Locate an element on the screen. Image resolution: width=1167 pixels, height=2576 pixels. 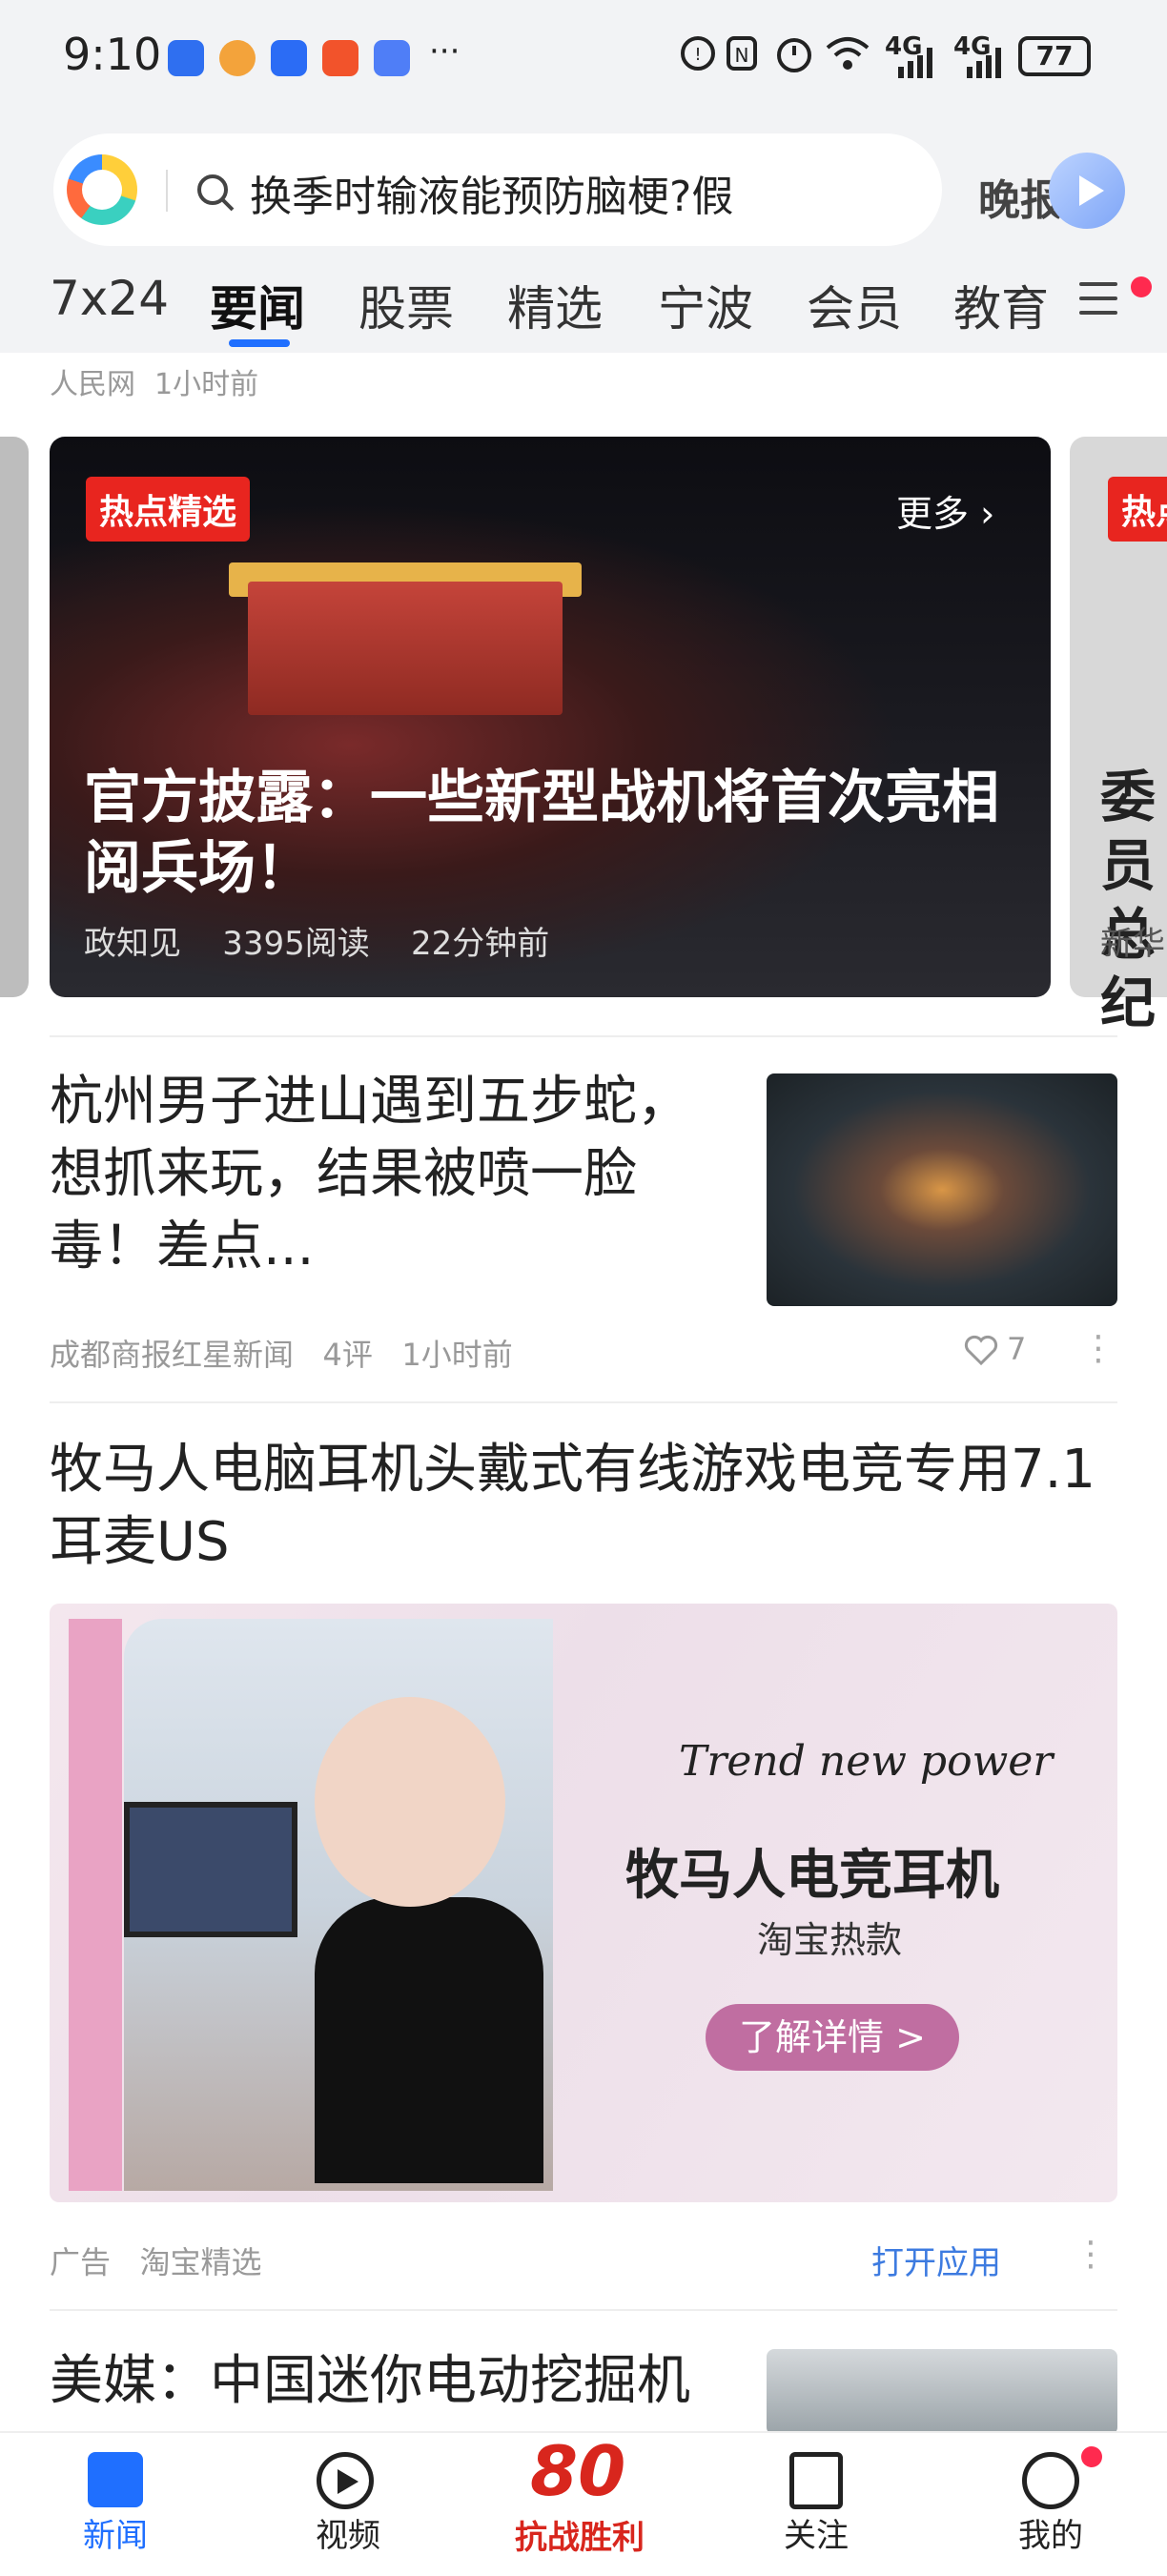
follow-icon is located at coordinates (816, 2480).